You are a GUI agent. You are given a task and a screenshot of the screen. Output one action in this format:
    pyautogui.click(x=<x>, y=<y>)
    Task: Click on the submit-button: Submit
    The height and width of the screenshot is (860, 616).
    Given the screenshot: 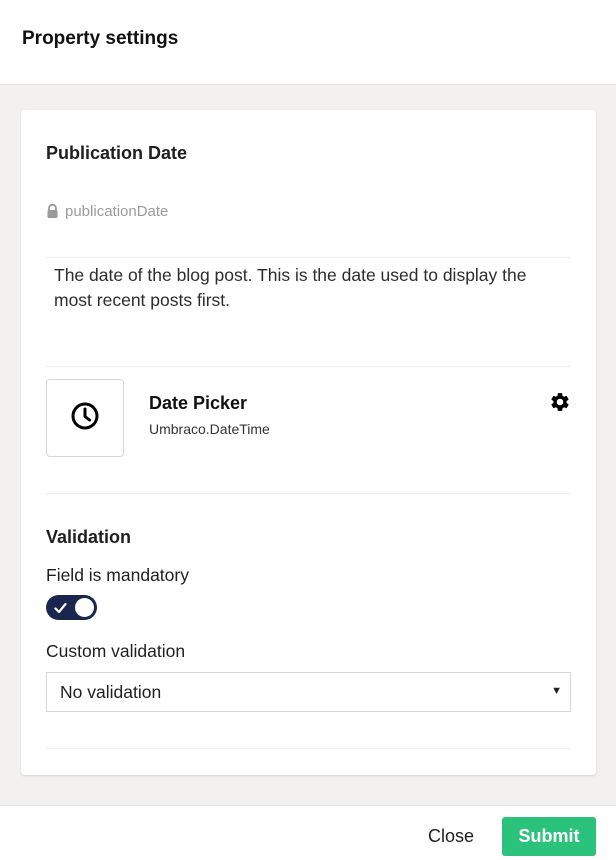 What is the action you would take?
    pyautogui.click(x=549, y=836)
    